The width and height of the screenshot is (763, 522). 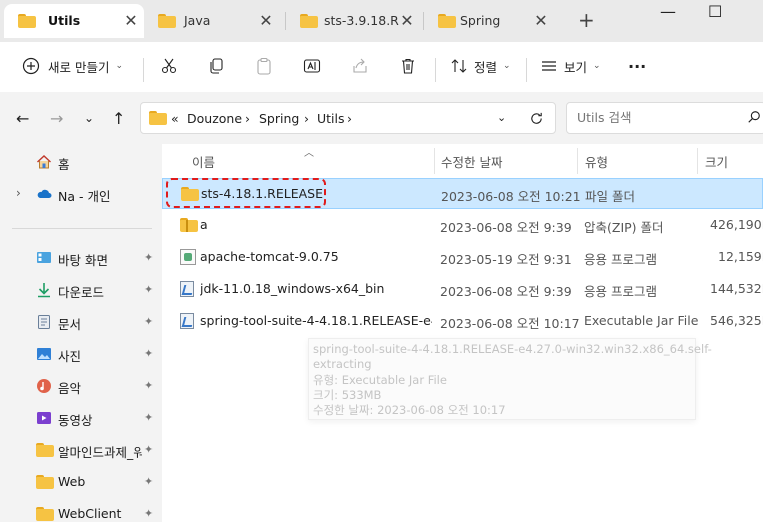 What do you see at coordinates (118, 118) in the screenshot?
I see `up-arrow-icon: ↑` at bounding box center [118, 118].